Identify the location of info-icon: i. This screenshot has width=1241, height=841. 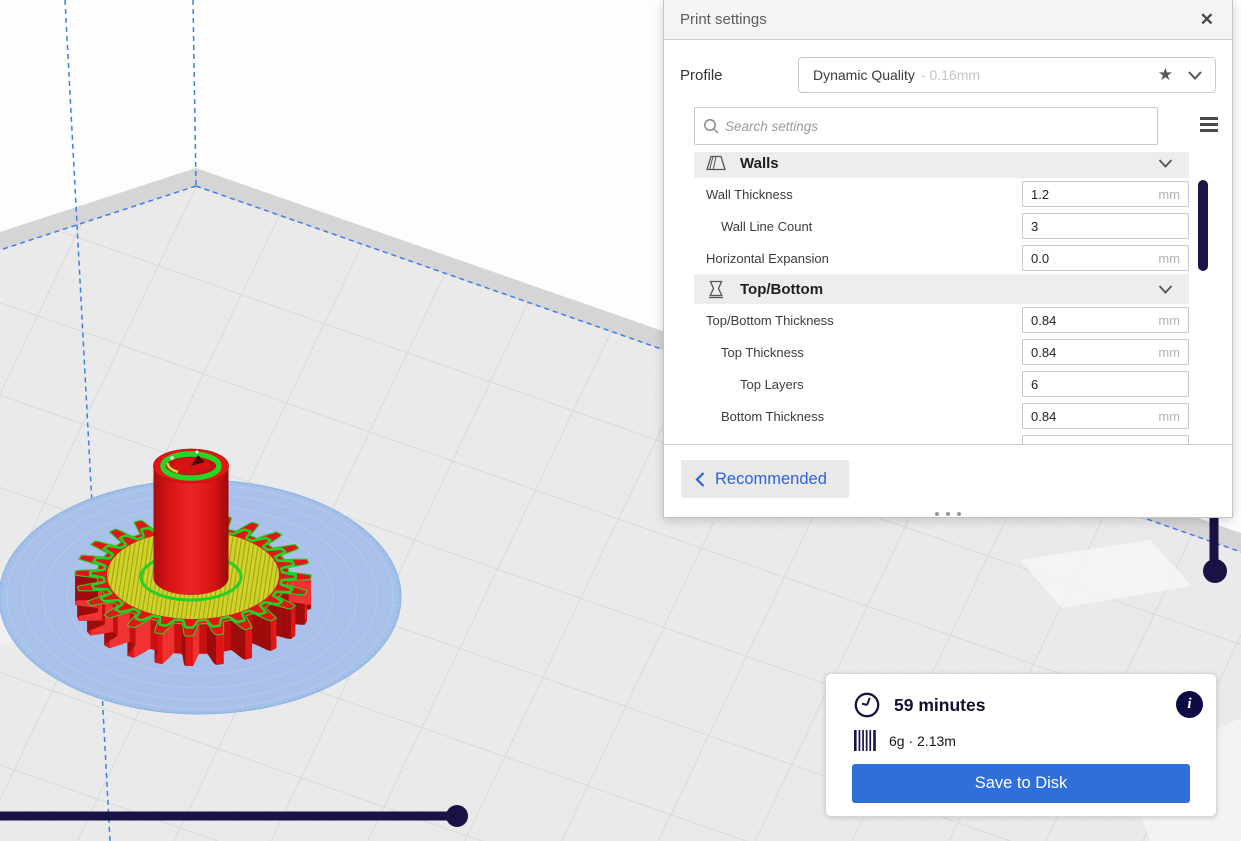
(1189, 704).